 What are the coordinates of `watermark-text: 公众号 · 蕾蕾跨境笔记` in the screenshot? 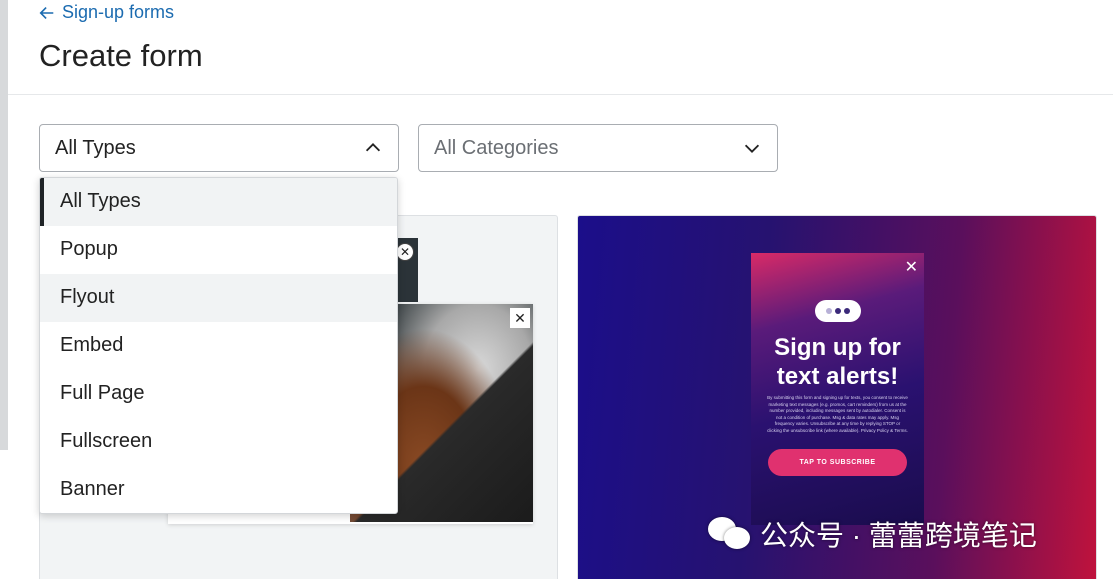 It's located at (898, 535).